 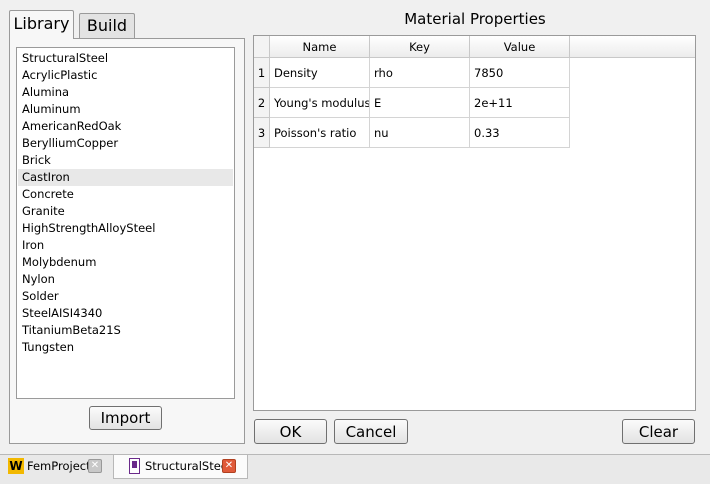 I want to click on list-item: Molybdenum, so click(x=125, y=262).